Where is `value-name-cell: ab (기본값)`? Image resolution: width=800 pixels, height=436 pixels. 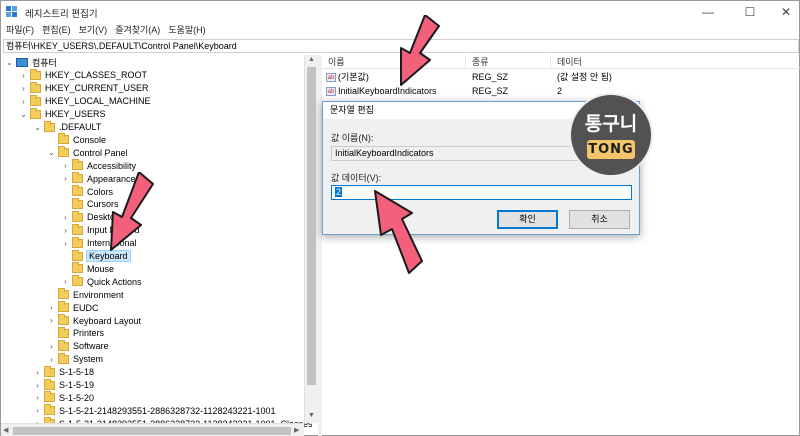
value-name-cell: ab (기본값) is located at coordinates (347, 77).